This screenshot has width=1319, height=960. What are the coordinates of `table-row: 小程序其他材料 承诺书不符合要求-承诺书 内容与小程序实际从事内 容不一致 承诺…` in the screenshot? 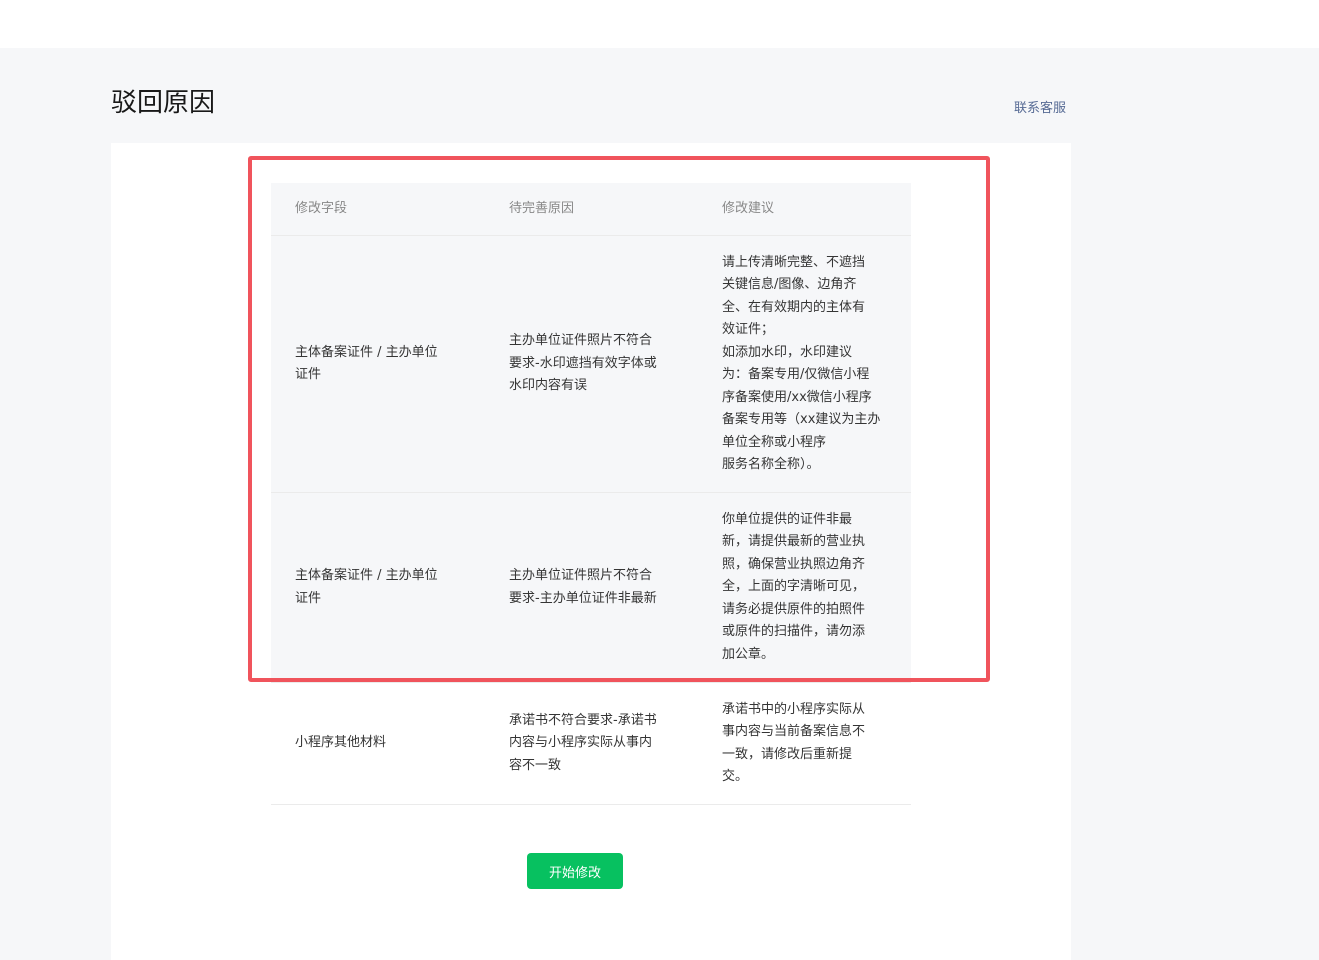 It's located at (591, 744).